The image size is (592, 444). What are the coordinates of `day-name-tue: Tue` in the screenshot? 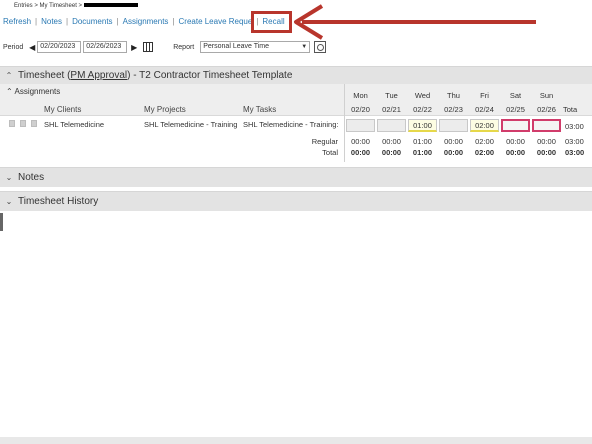 It's located at (391, 95).